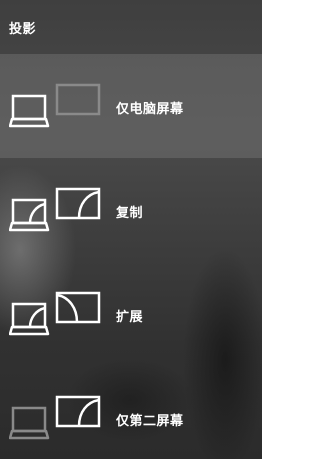 The image size is (320, 459). I want to click on option-label: 扩展, so click(130, 317).